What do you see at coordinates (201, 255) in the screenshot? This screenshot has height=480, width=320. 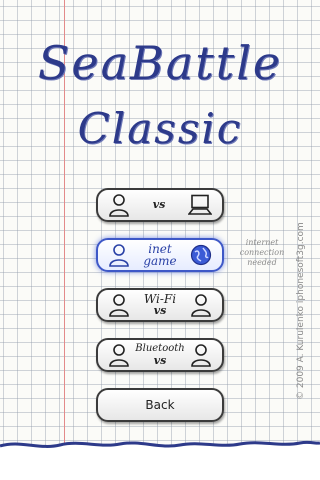 I see `globe-icon` at bounding box center [201, 255].